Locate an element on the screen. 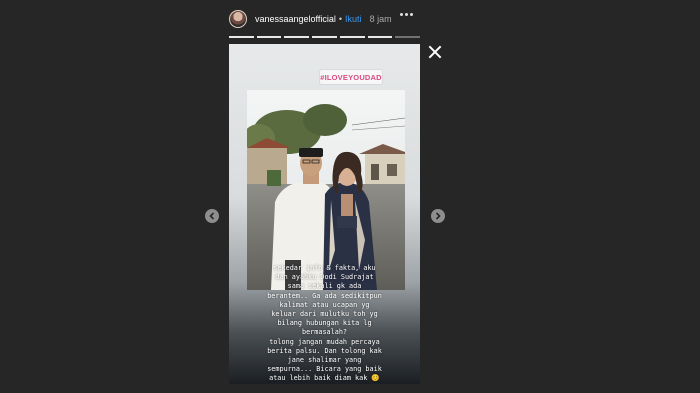 This screenshot has height=393, width=700. next-story-button is located at coordinates (438, 216).